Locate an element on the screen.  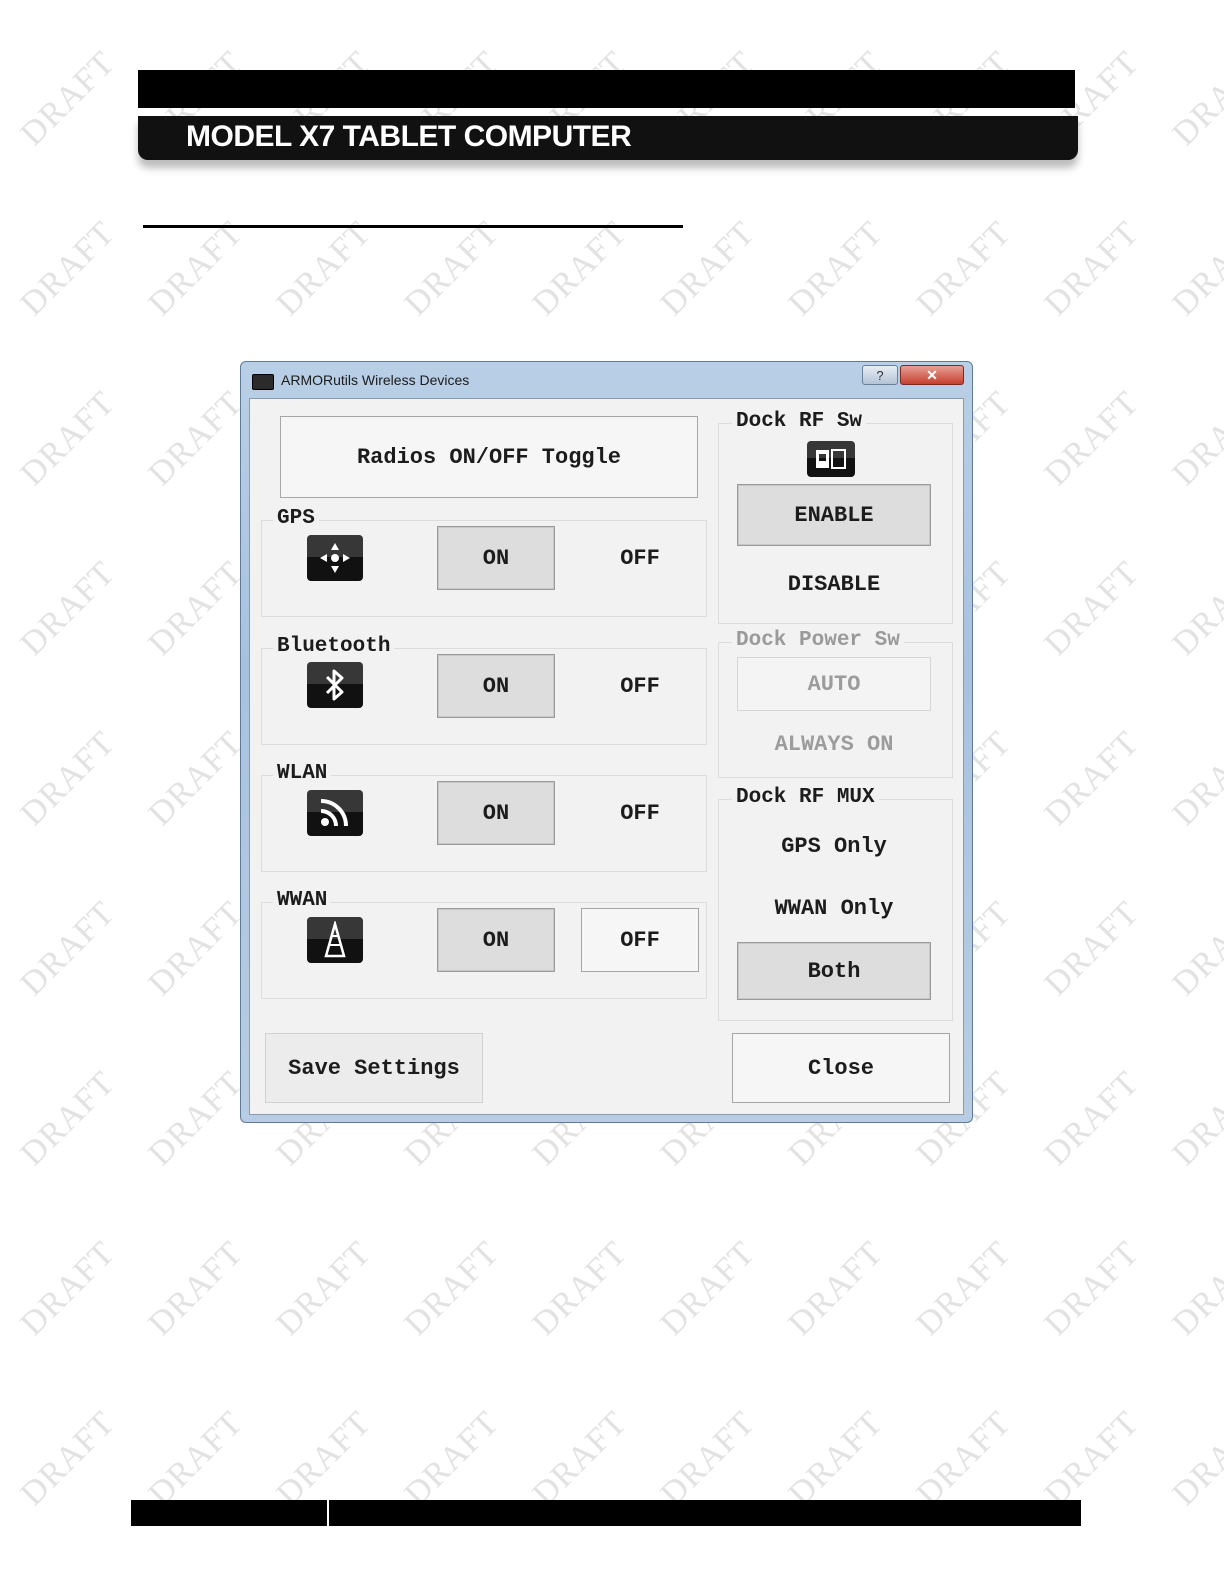
bluetooth-label: Bluetooth is located at coordinates (334, 646).